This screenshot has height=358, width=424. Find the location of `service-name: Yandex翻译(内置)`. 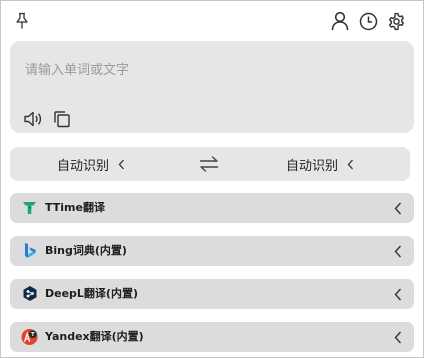

service-name: Yandex翻译(内置) is located at coordinates (94, 336).